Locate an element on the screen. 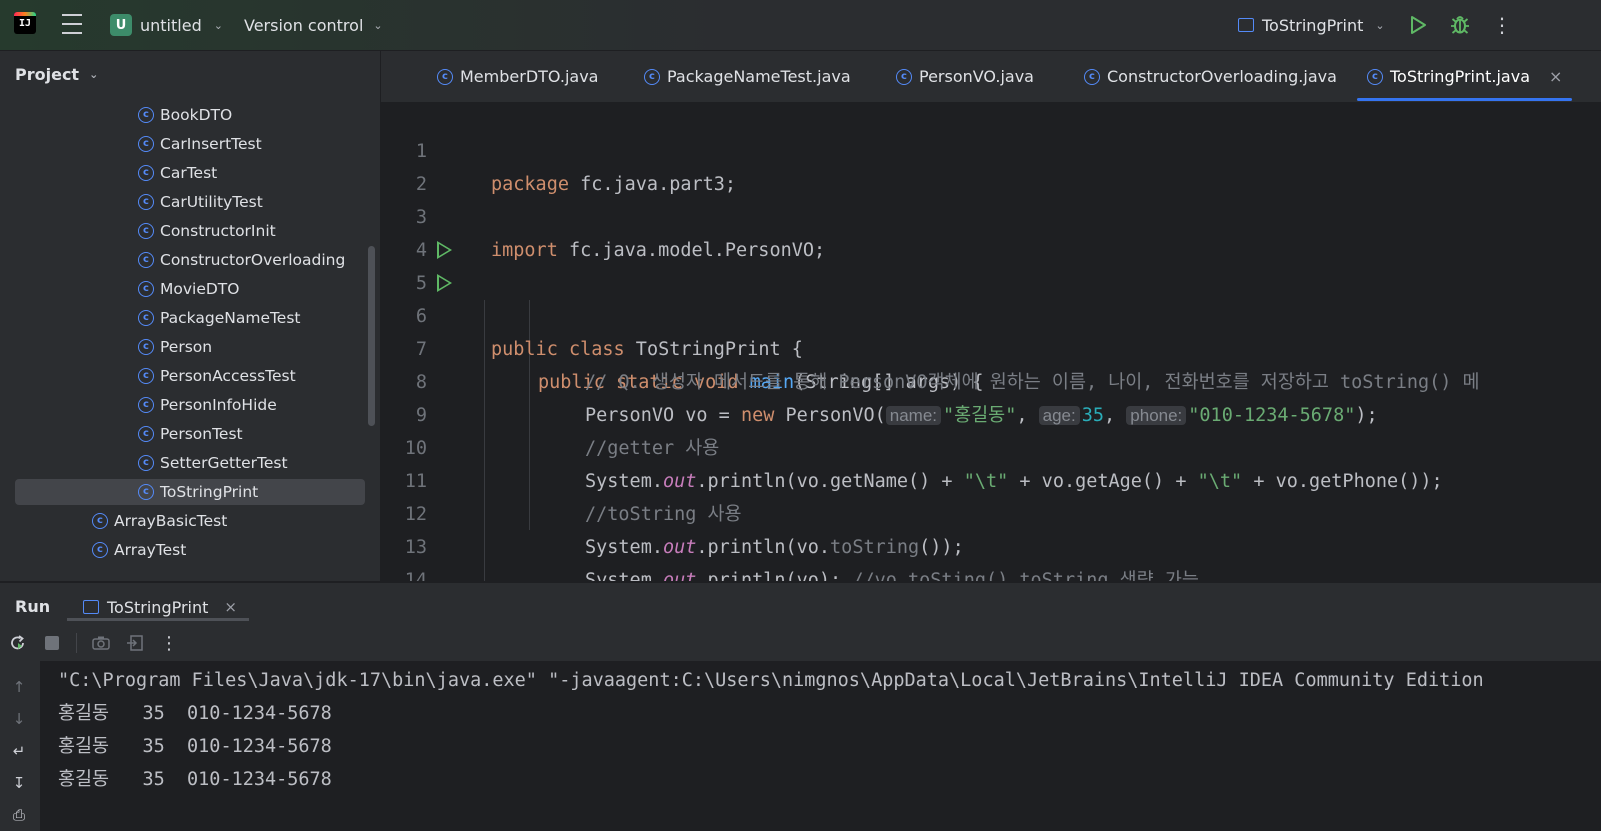 This screenshot has width=1601, height=831. tree-item-personinfohide: c PersonInfoHide is located at coordinates (207, 405).